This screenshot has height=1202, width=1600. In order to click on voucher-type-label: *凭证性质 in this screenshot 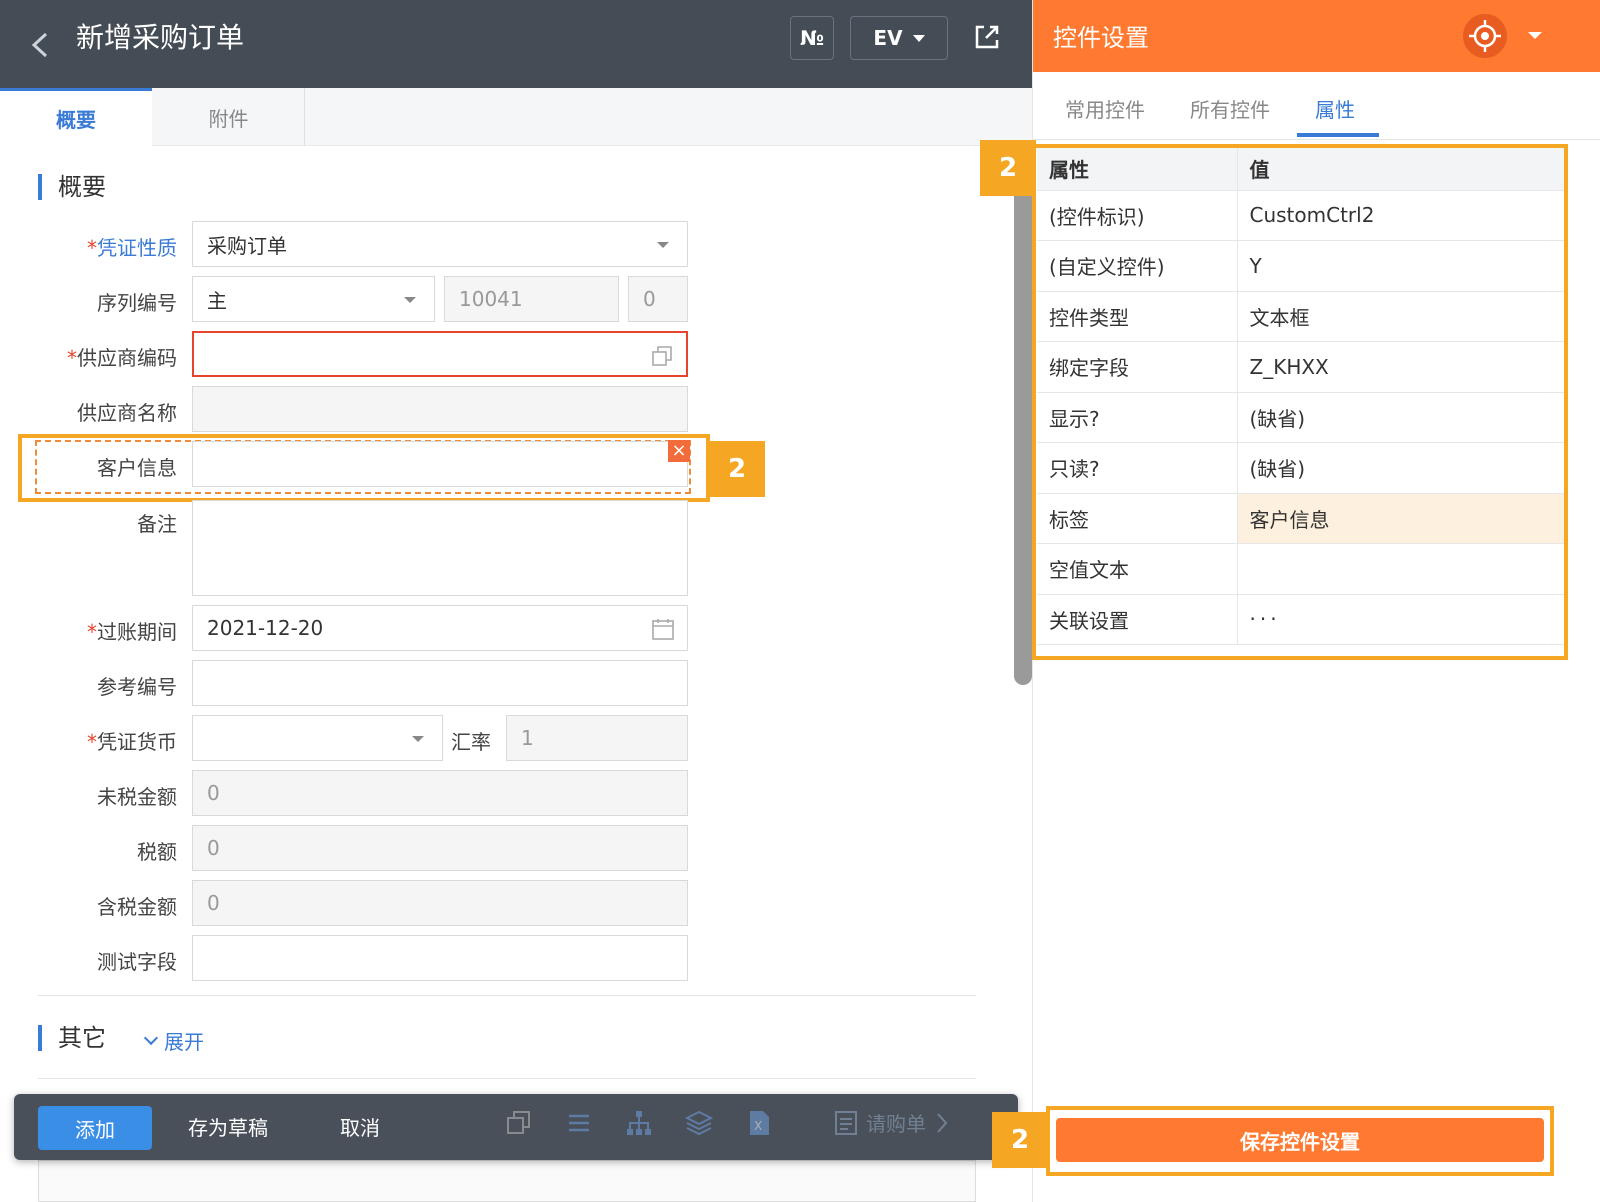, I will do `click(132, 248)`.